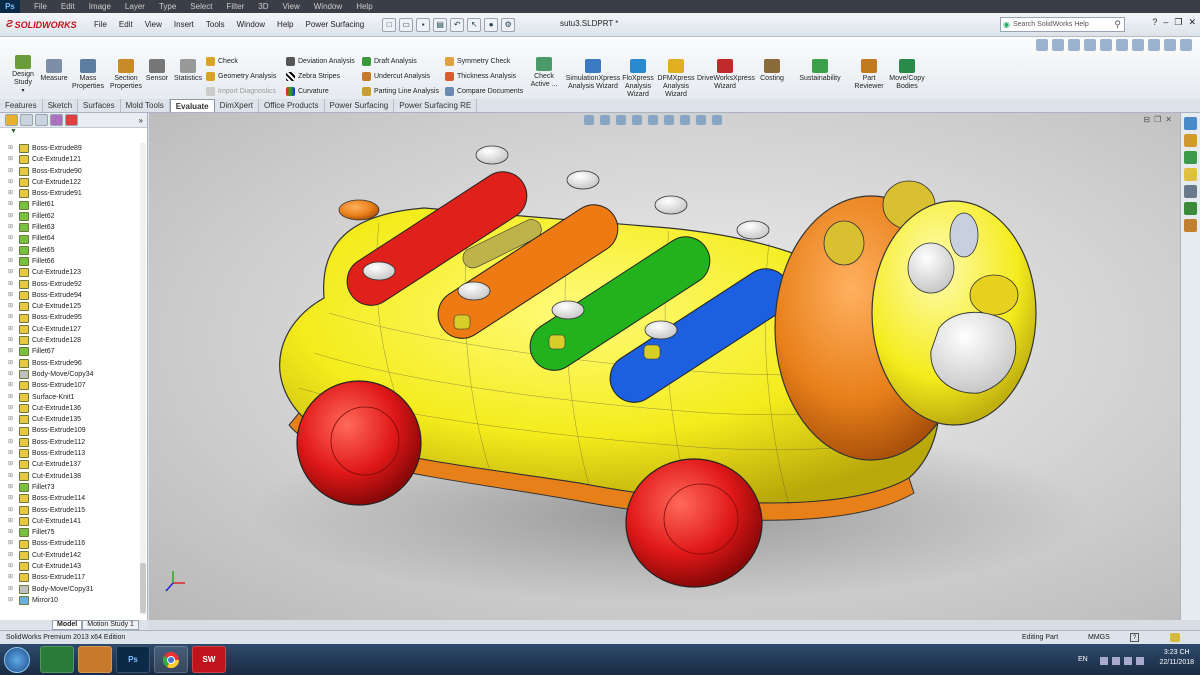 This screenshot has width=1200, height=675. What do you see at coordinates (135, 6) in the screenshot?
I see `ps-menu-layer: Layer` at bounding box center [135, 6].